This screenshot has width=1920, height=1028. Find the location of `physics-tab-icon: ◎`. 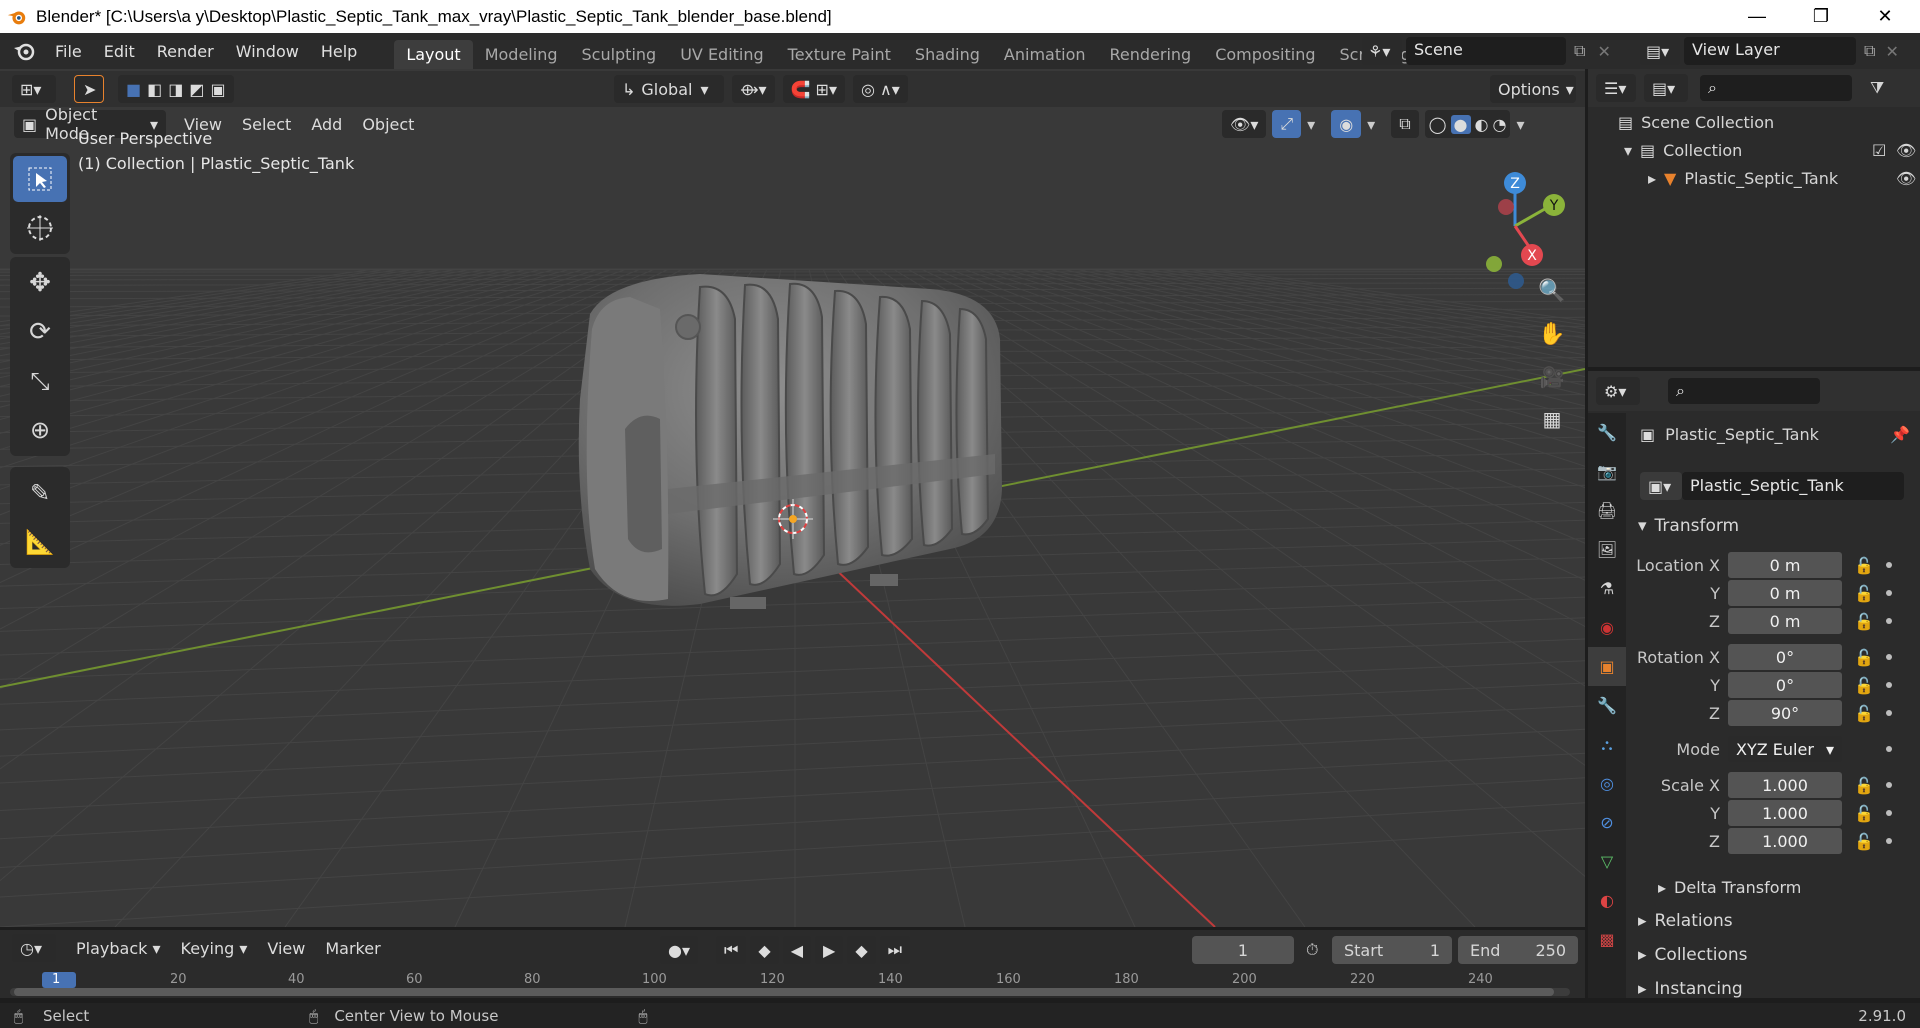

physics-tab-icon: ◎ is located at coordinates (1607, 783).